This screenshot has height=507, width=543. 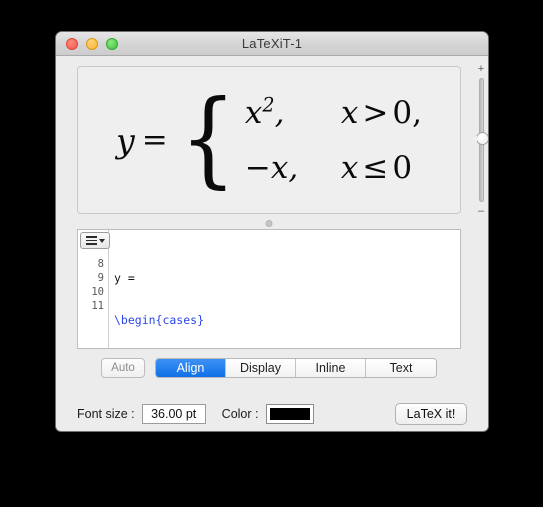 I want to click on equation-case-row: x2, x >0,, so click(x=333, y=113).